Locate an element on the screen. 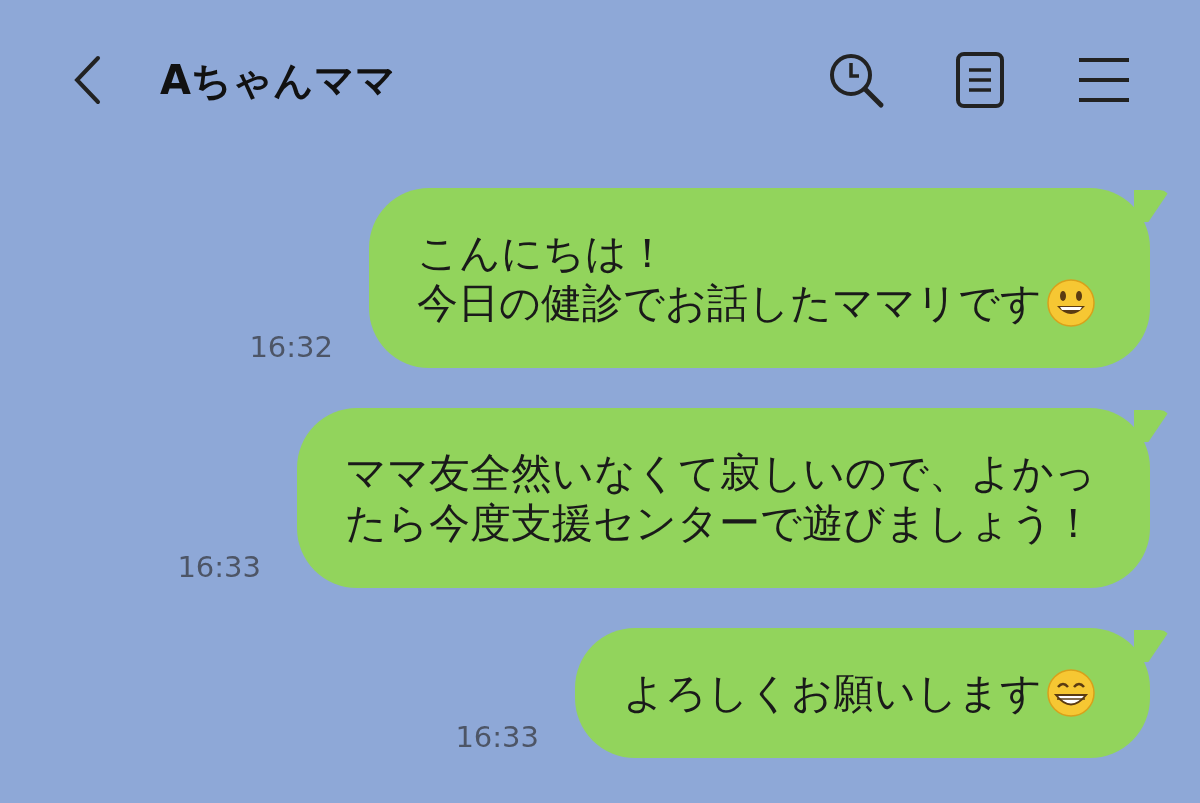  grinning-face-icon is located at coordinates (1071, 693).